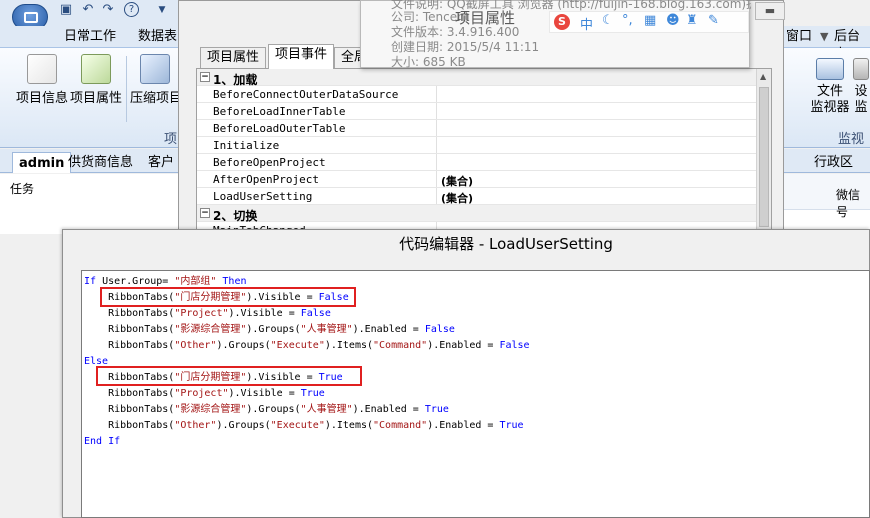 The width and height of the screenshot is (870, 518). Describe the element at coordinates (477, 162) in the screenshot. I see `event-row: BeforeOpenProject` at that location.